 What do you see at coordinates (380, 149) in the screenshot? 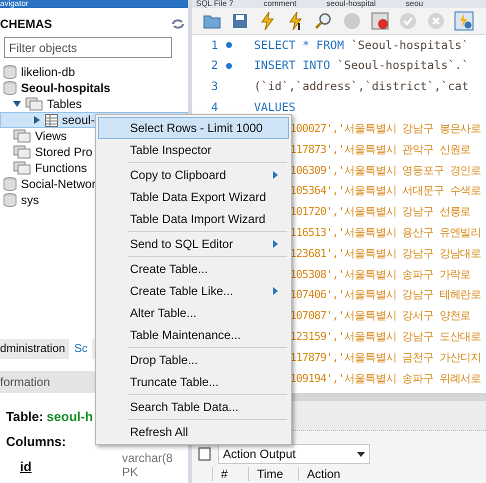
I see `code-line: 117873','서울특별시 관악구 신원로` at bounding box center [380, 149].